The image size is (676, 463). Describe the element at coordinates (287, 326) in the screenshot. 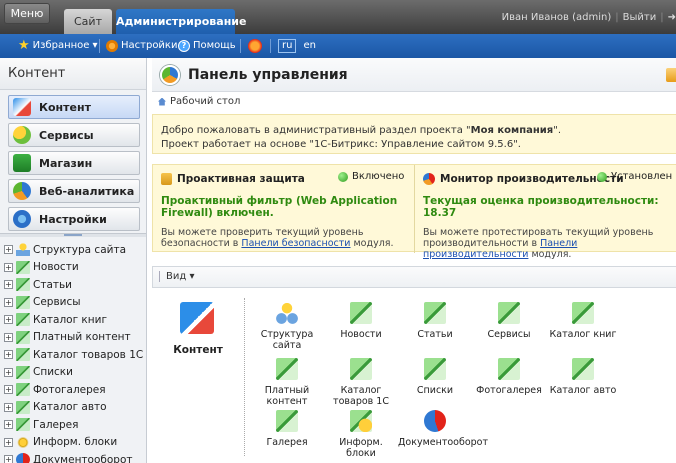

I see `grid-item: Структура сайта` at that location.